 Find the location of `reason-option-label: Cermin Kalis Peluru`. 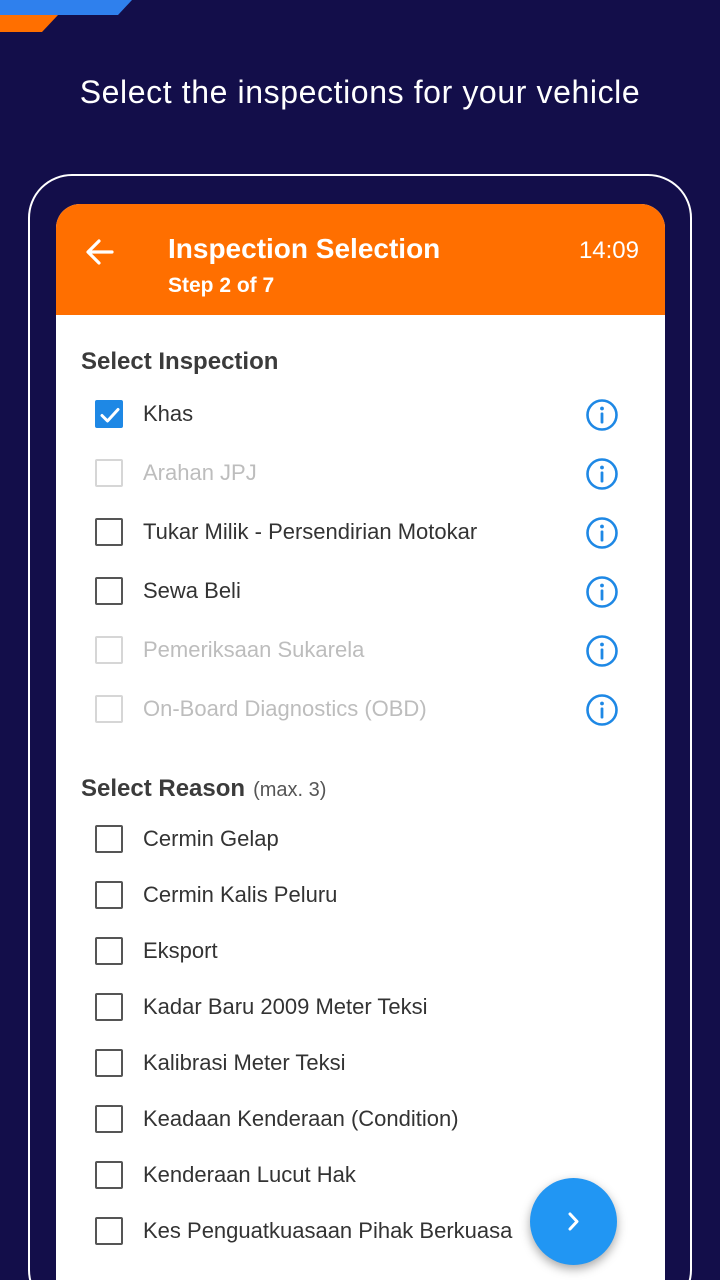

reason-option-label: Cermin Kalis Peluru is located at coordinates (240, 894).